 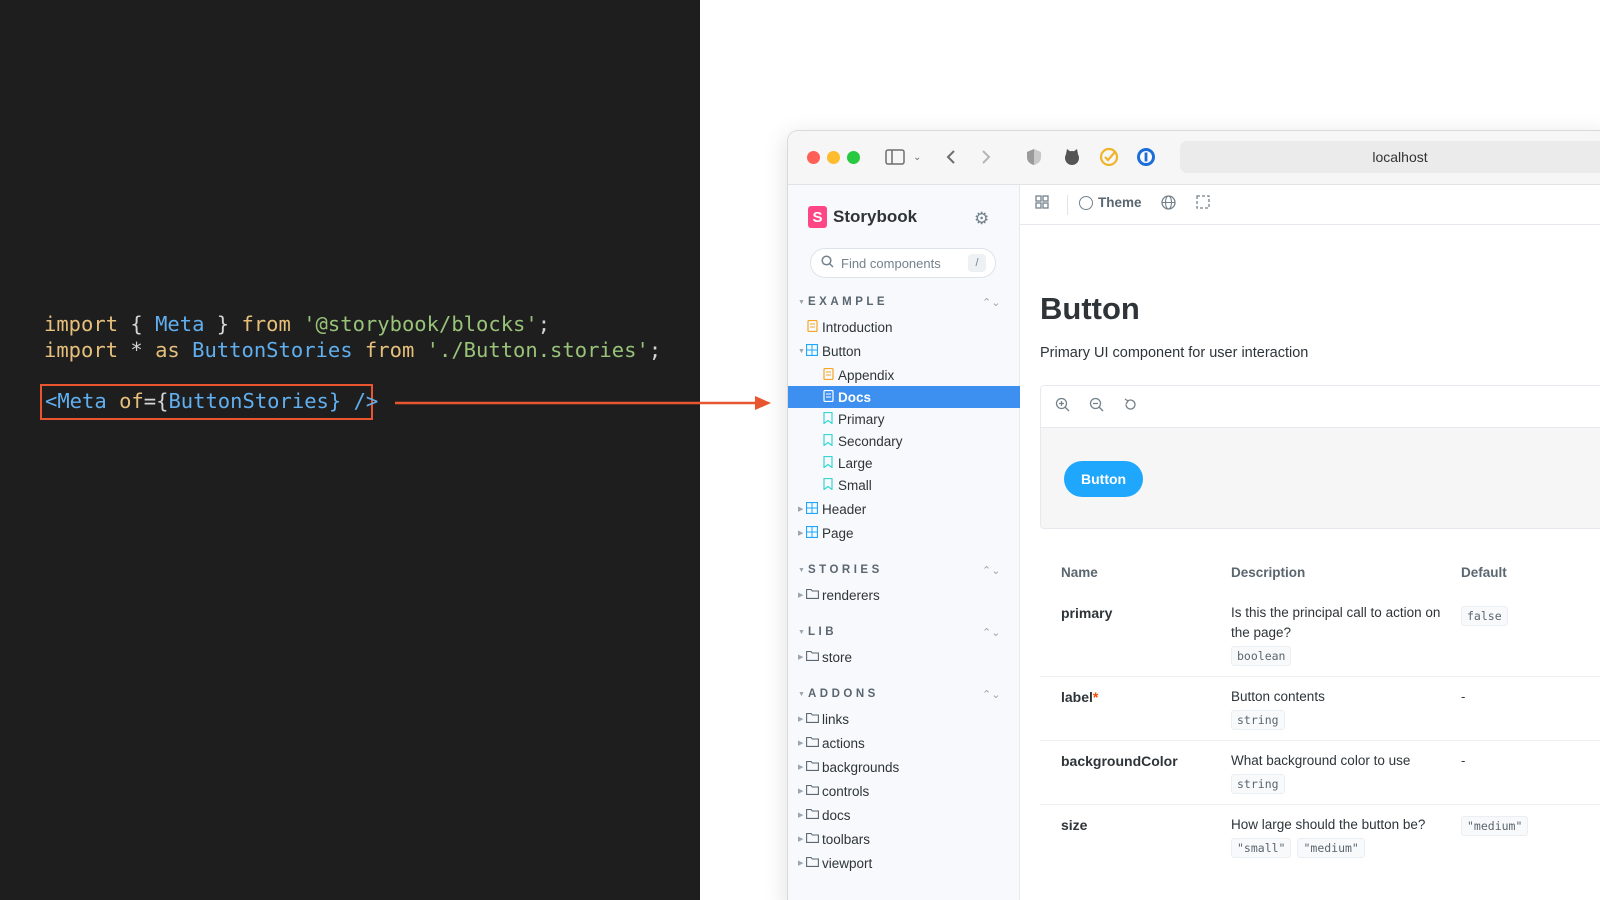 What do you see at coordinates (904, 441) in the screenshot?
I see `sidebar-item-secondary: Secondary` at bounding box center [904, 441].